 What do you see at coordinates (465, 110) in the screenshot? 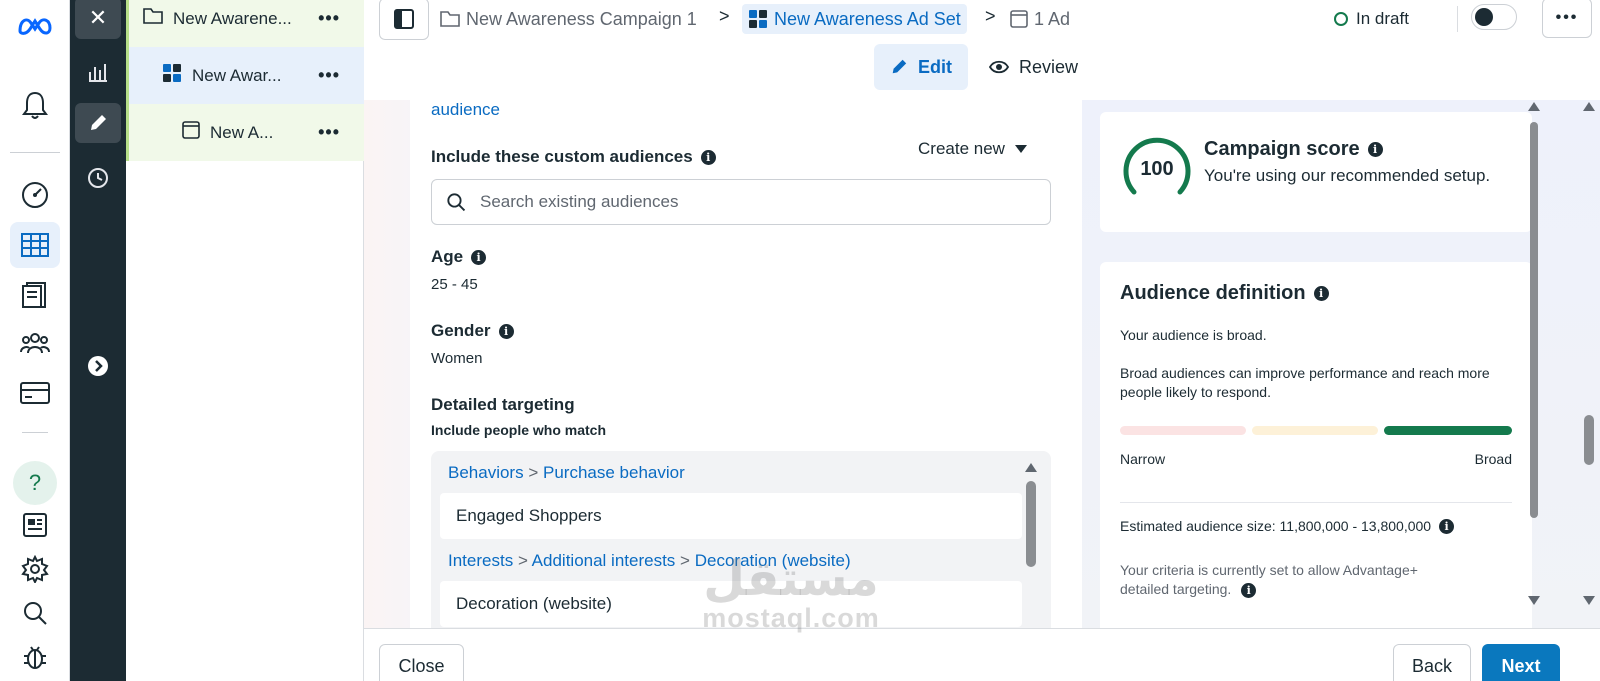
I see `audience-link: audience` at bounding box center [465, 110].